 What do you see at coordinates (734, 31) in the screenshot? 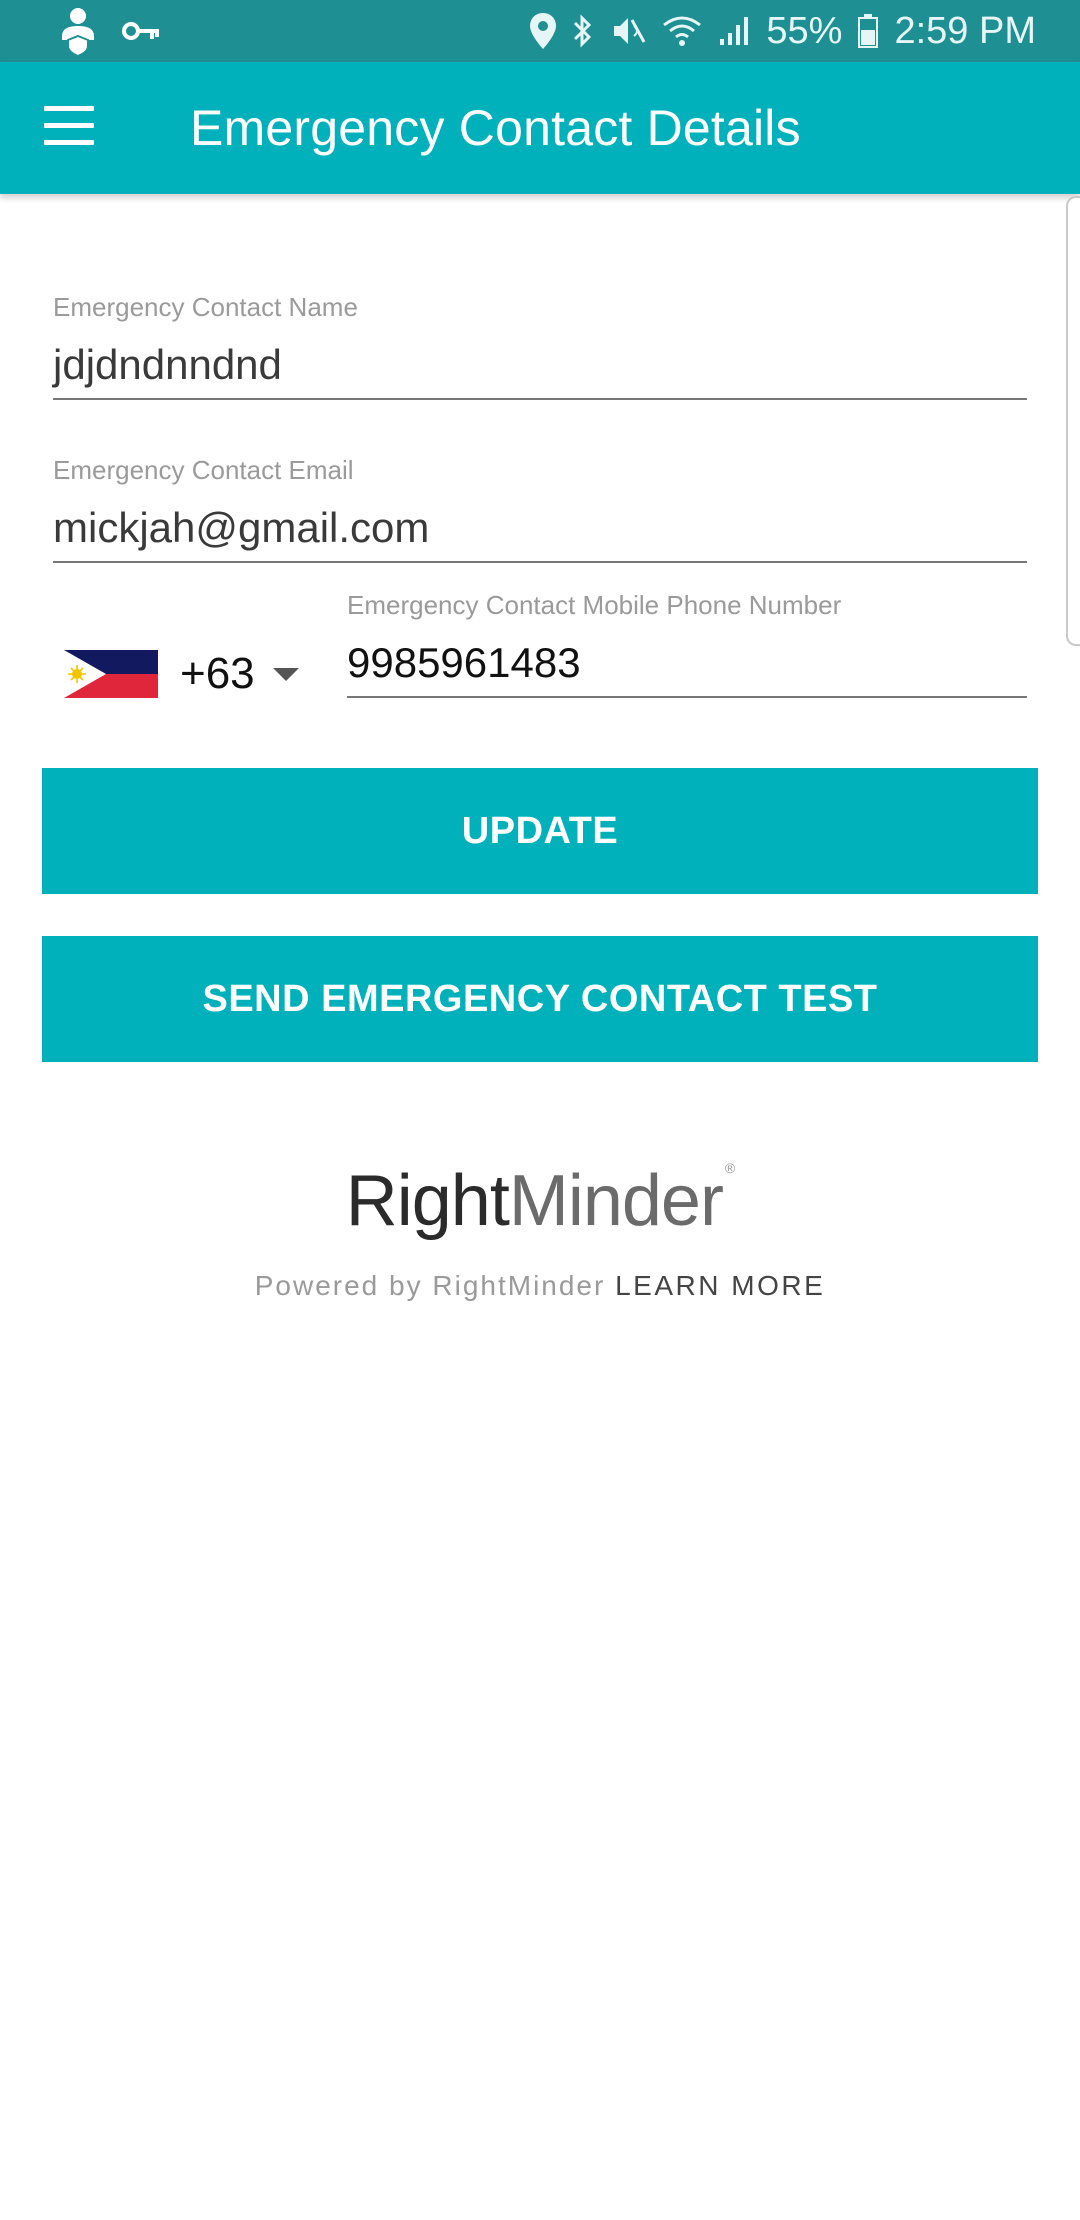
I see `signal-icon` at bounding box center [734, 31].